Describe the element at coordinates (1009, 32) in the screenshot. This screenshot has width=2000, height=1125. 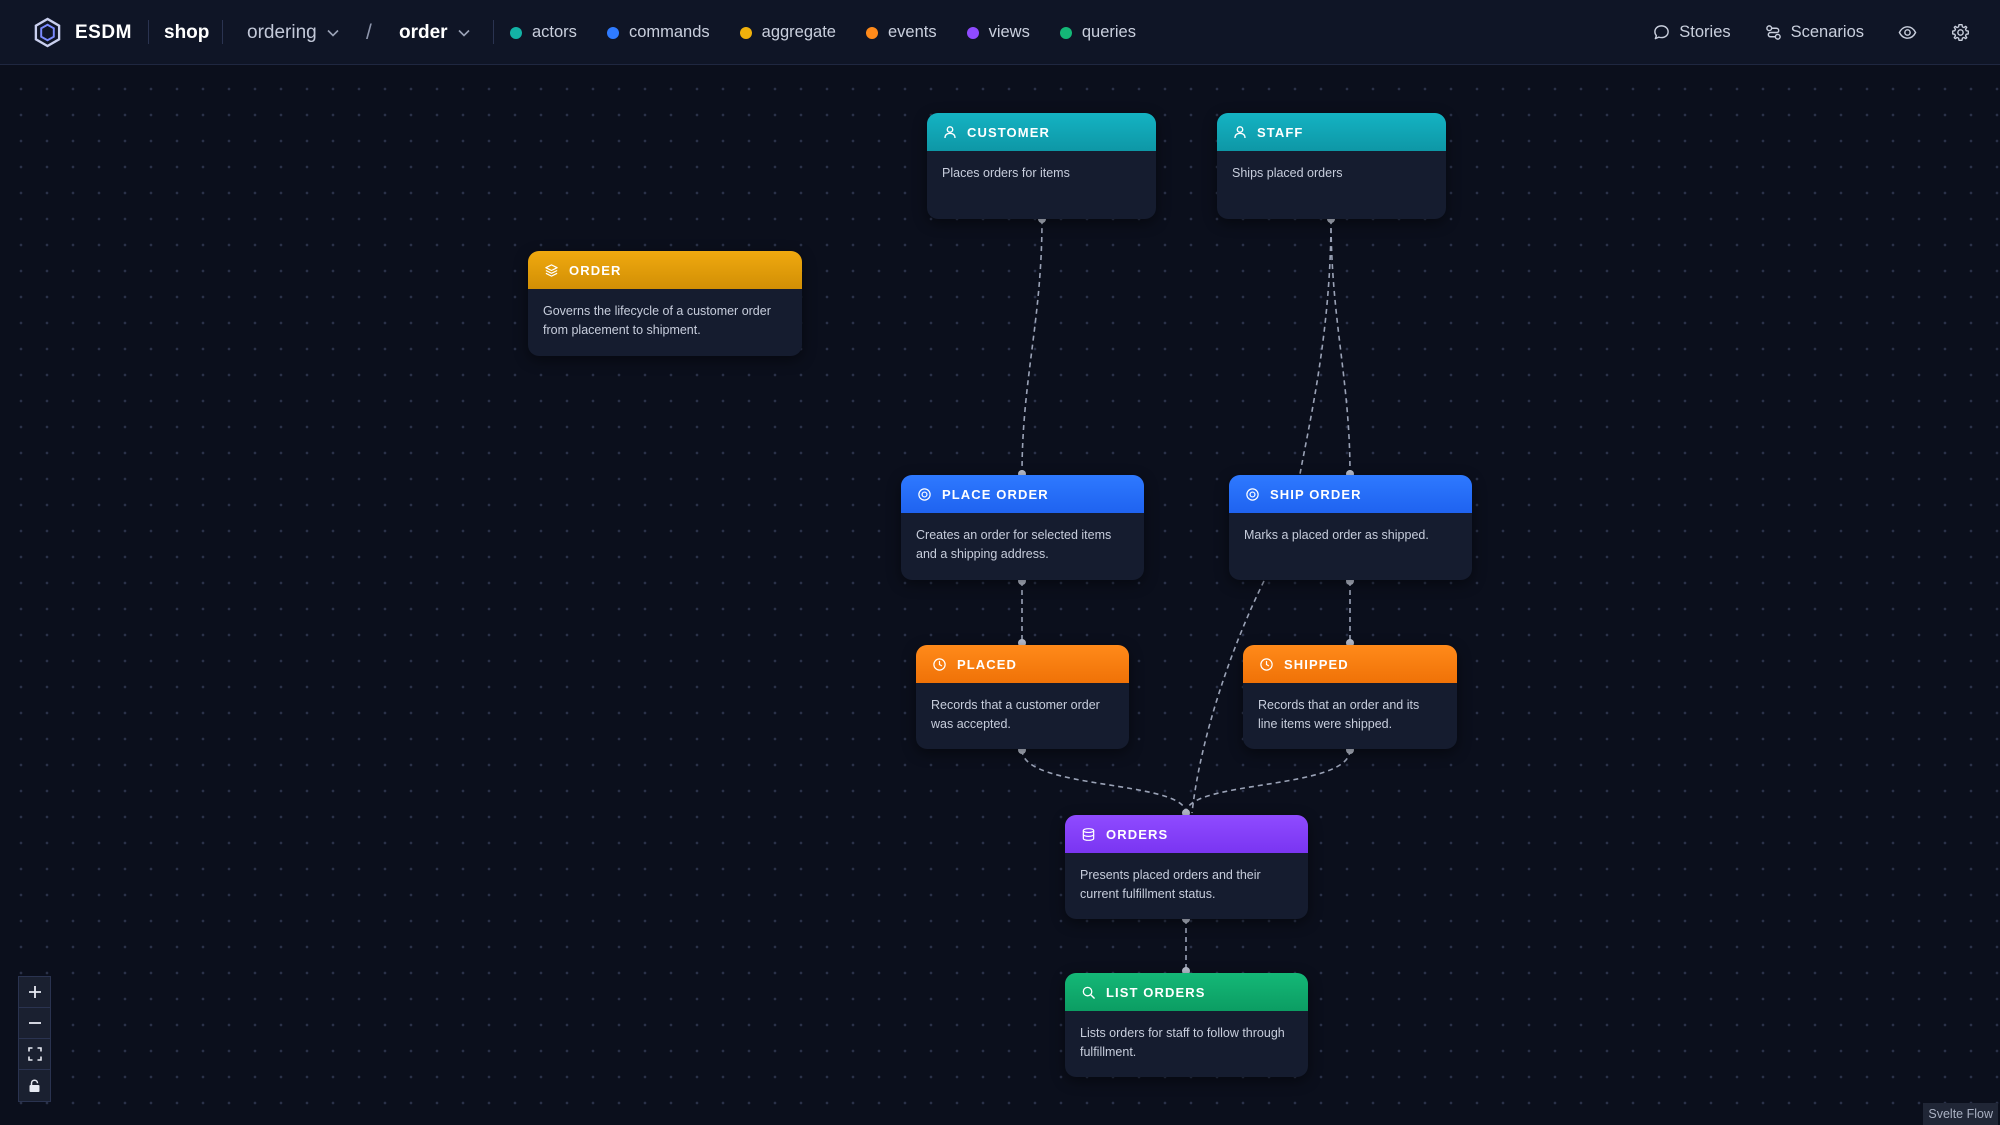
I see `legend-label: views` at that location.